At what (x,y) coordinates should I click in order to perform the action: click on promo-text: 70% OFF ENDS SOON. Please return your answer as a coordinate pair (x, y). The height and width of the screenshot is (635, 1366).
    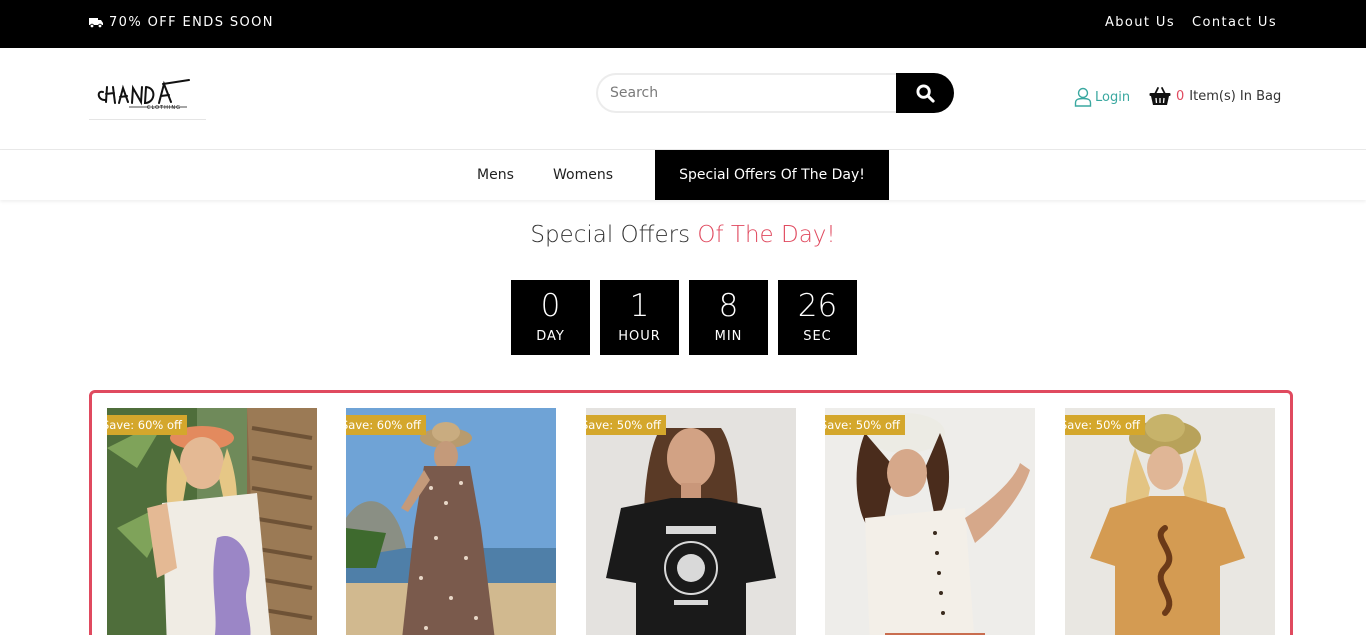
    Looking at the image, I should click on (191, 22).